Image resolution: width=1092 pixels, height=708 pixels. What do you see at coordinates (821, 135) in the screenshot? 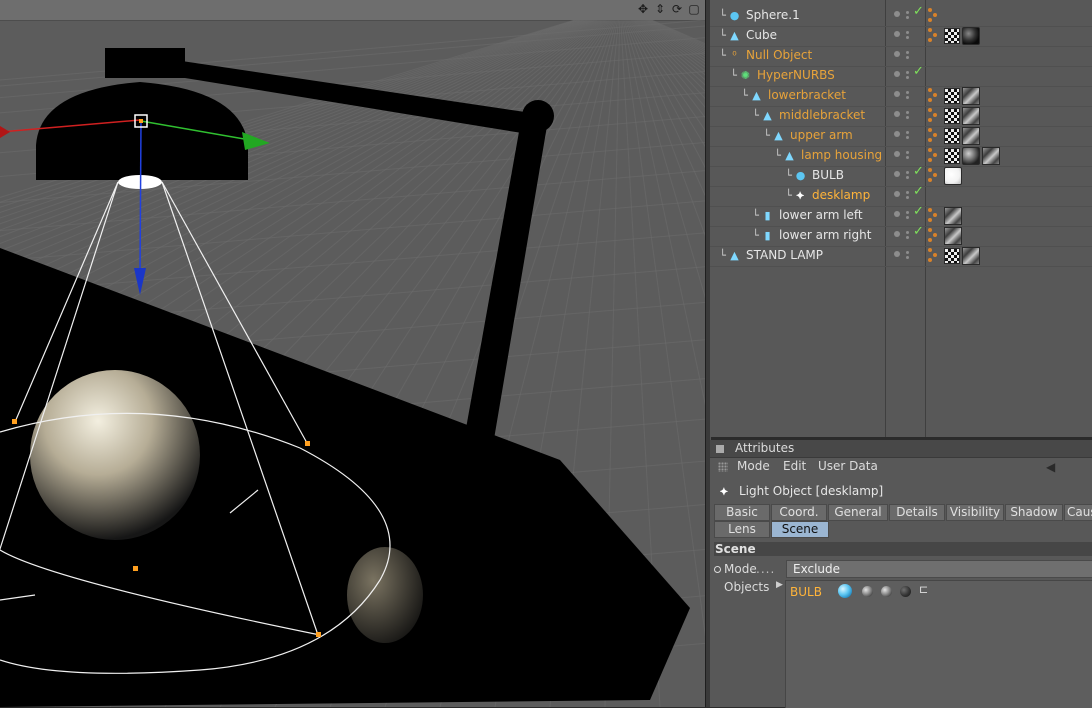
I see `object-name: upper arm` at bounding box center [821, 135].